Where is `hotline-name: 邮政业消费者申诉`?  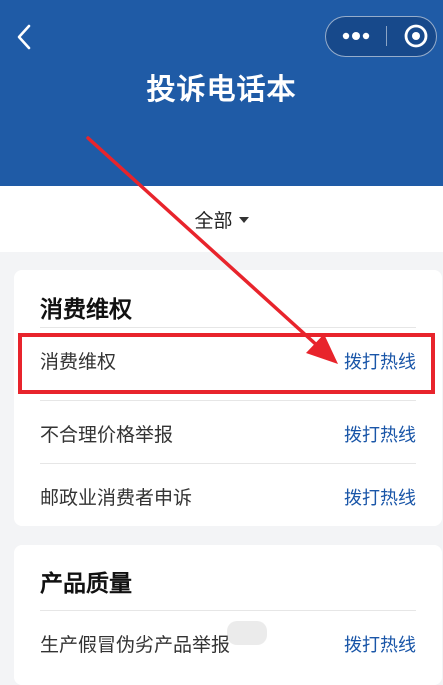 hotline-name: 邮政业消费者申诉 is located at coordinates (116, 498).